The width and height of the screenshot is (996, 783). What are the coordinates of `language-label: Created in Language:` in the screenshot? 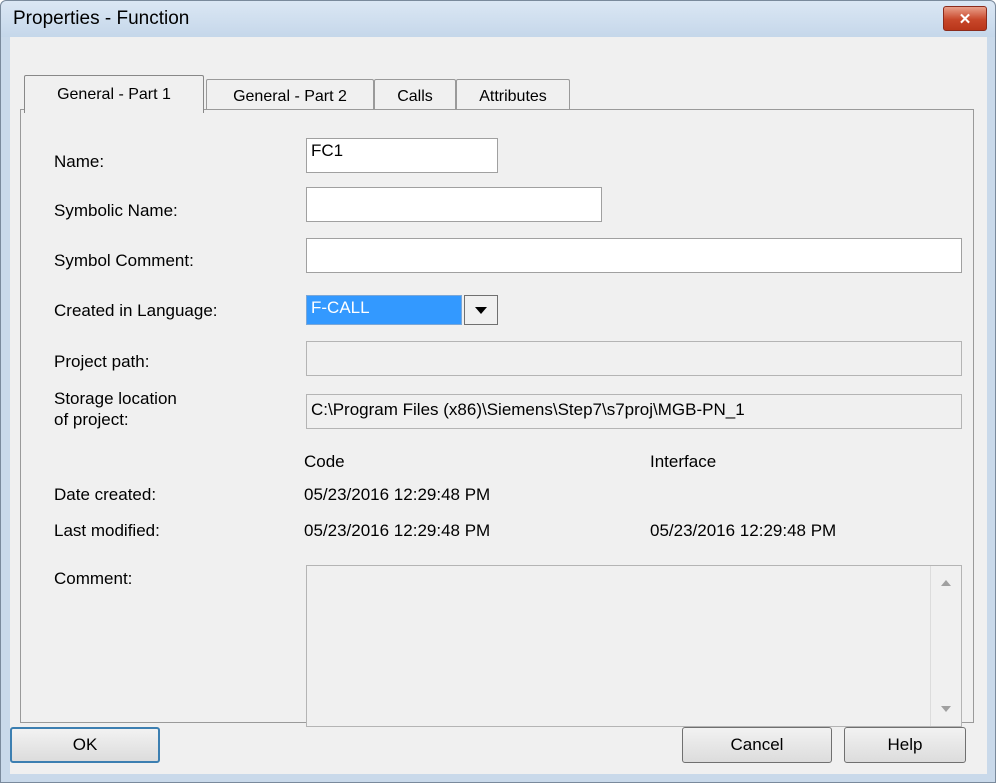 It's located at (136, 310).